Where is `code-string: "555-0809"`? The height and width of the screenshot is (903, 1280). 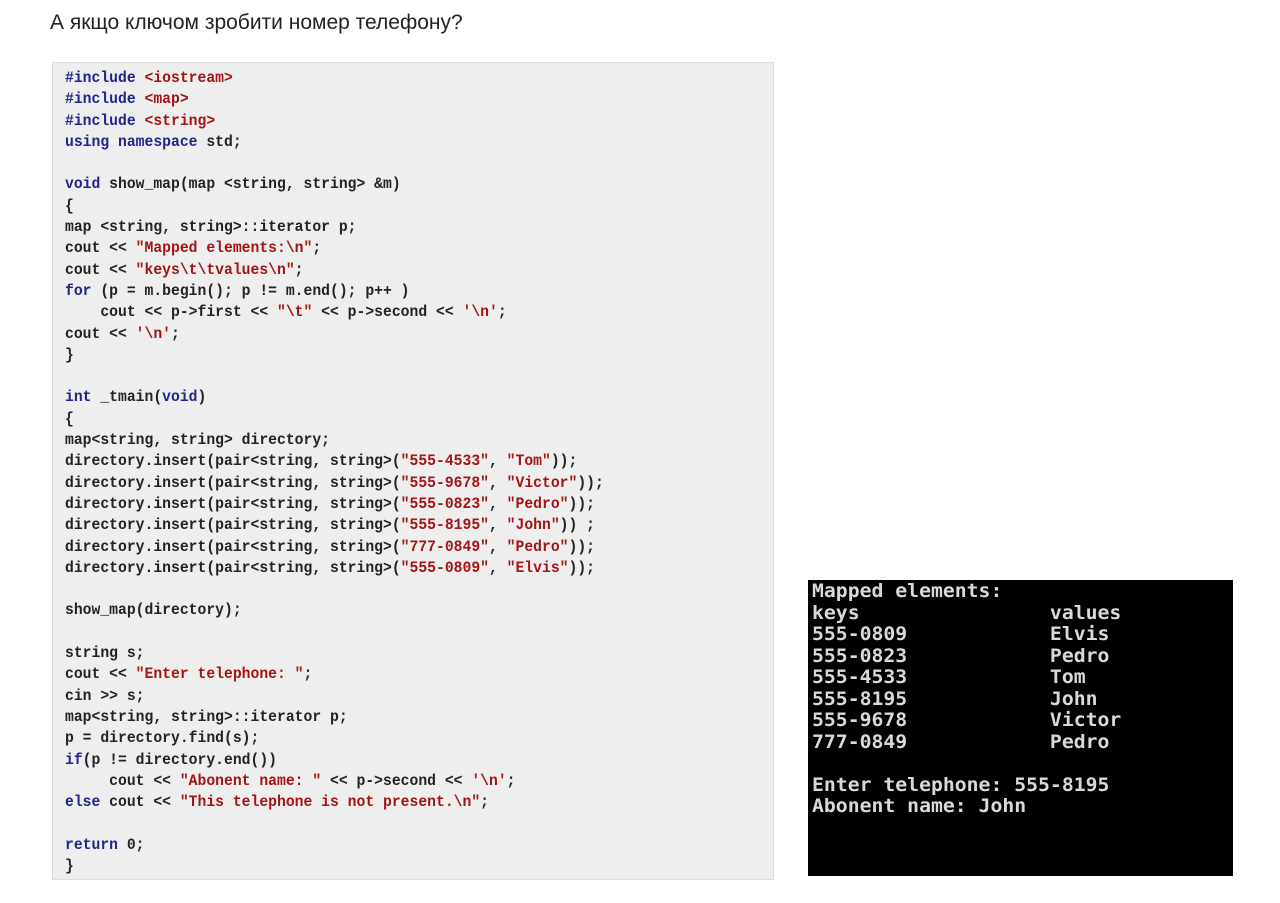
code-string: "555-0809" is located at coordinates (445, 567).